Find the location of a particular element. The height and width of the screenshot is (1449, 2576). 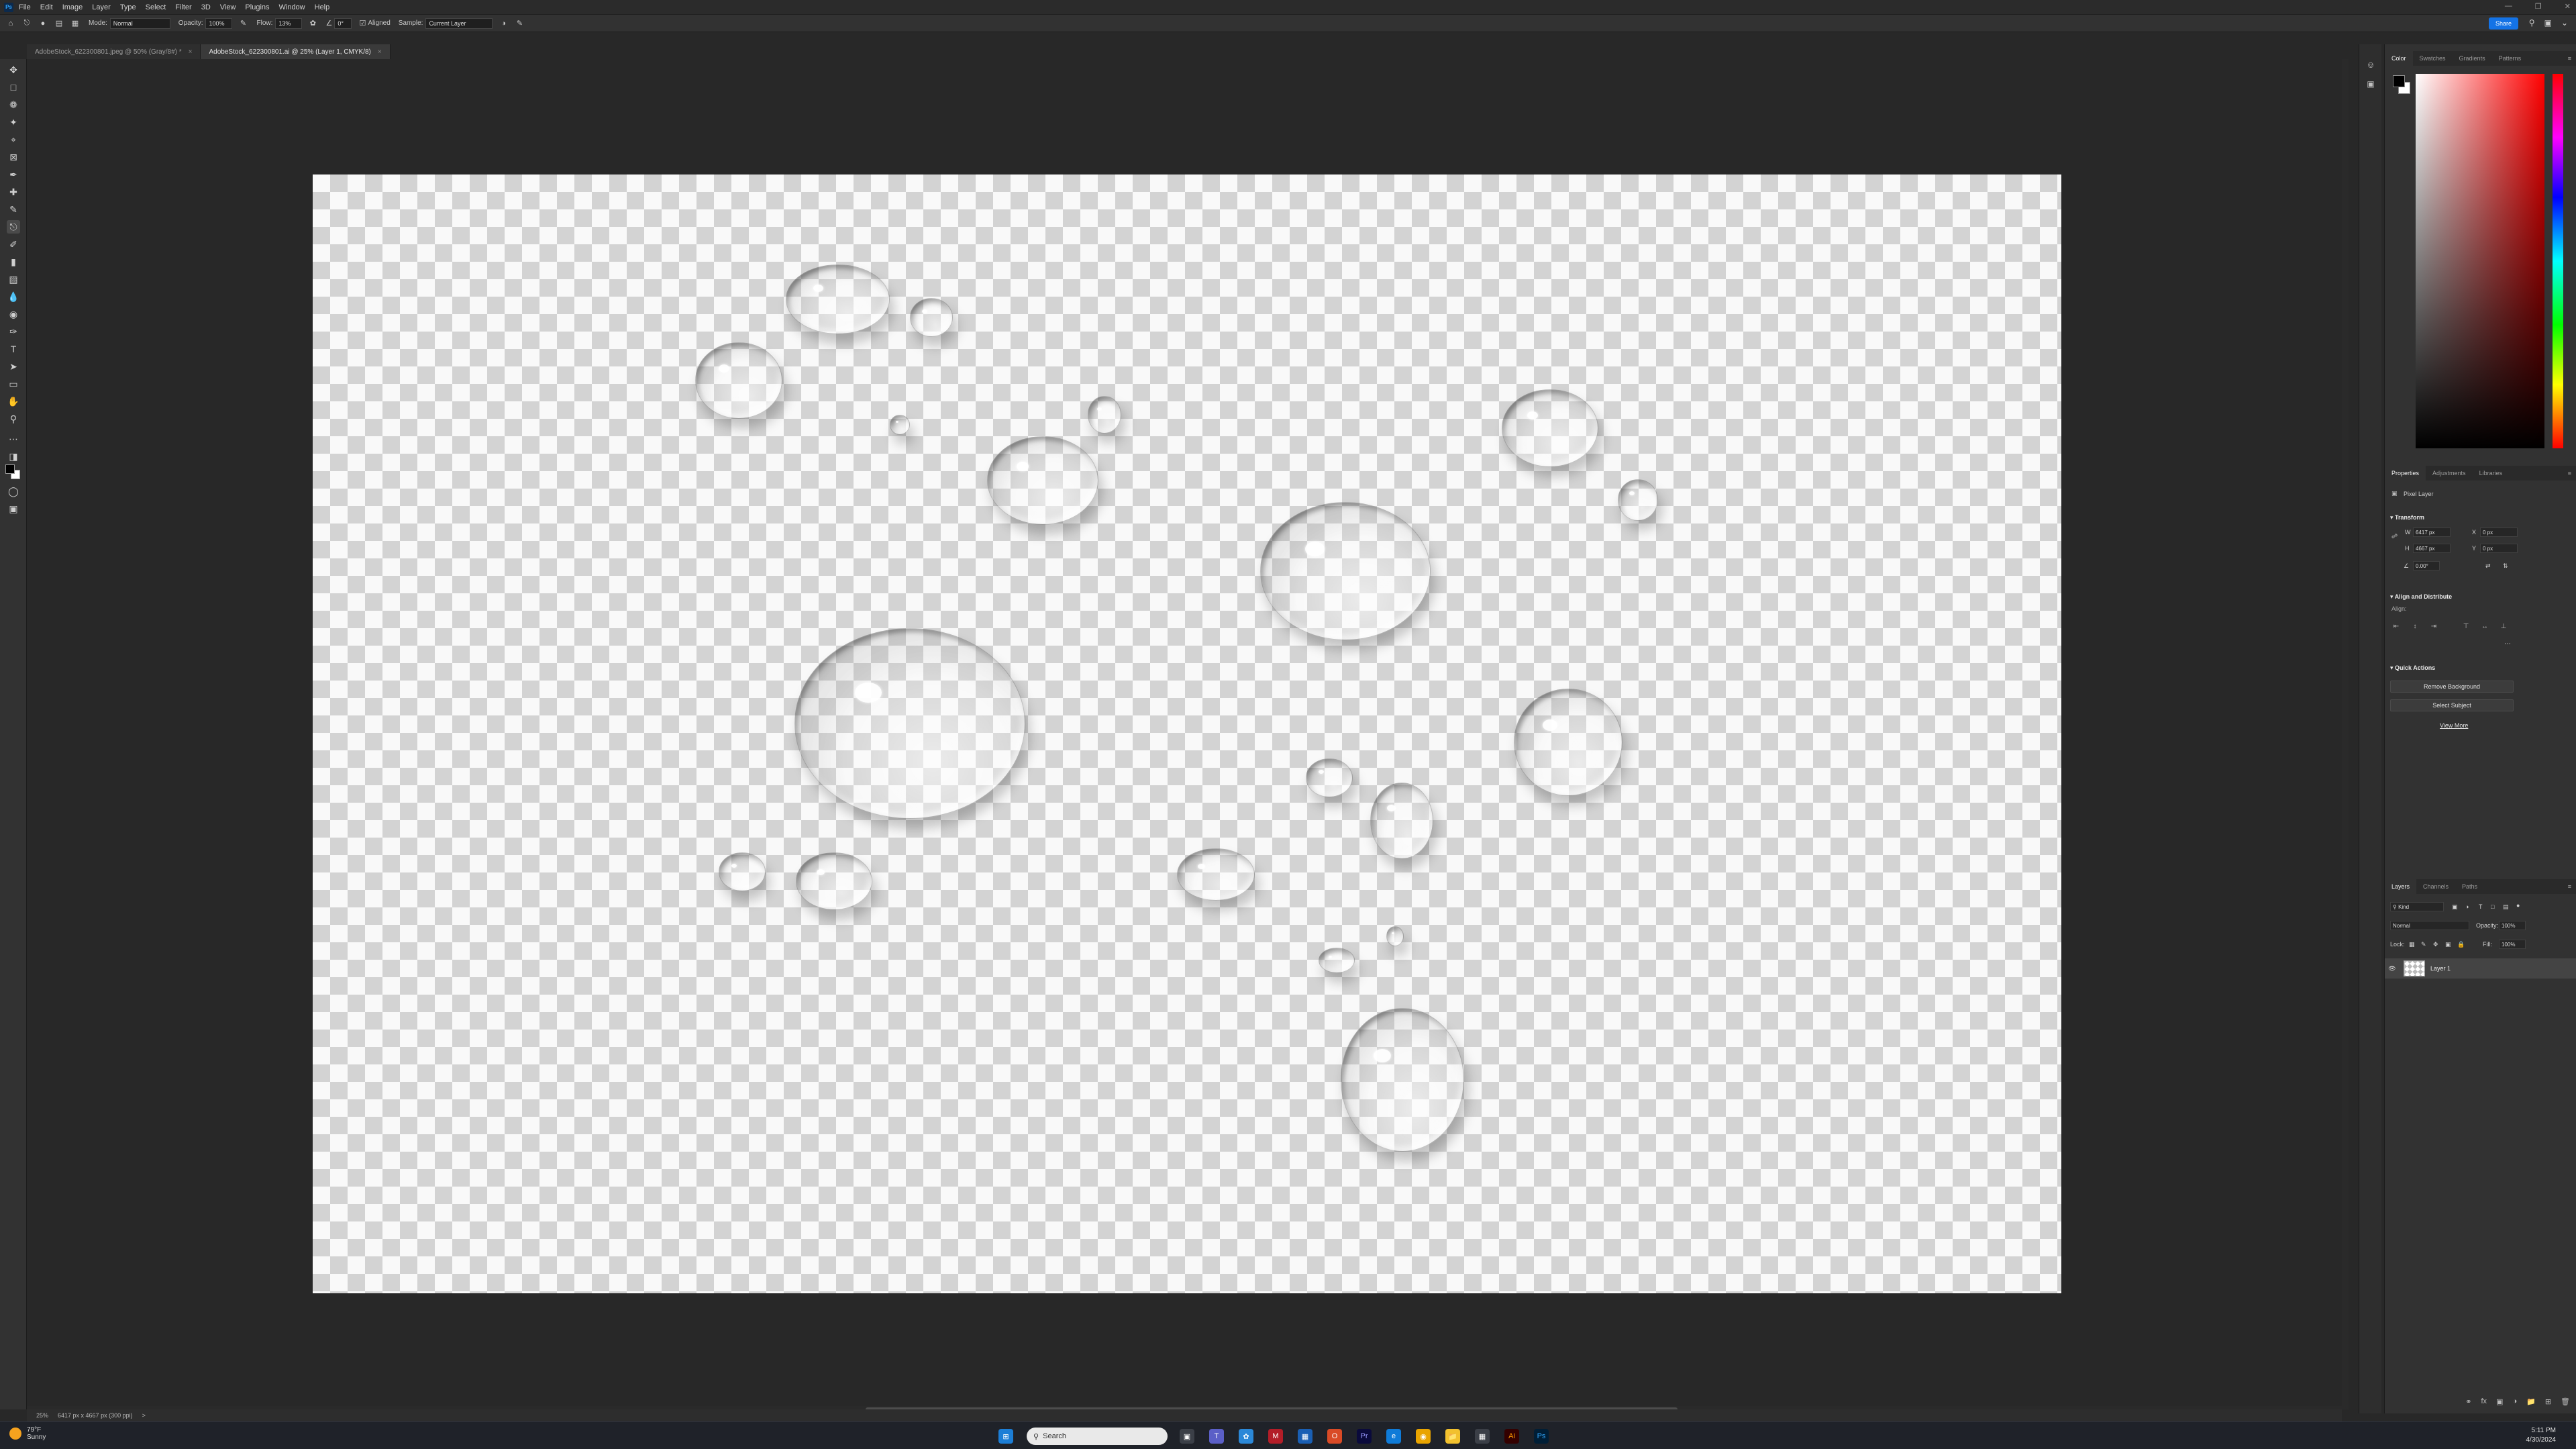

layer-row: 👁 Layer 1 is located at coordinates (2480, 968).